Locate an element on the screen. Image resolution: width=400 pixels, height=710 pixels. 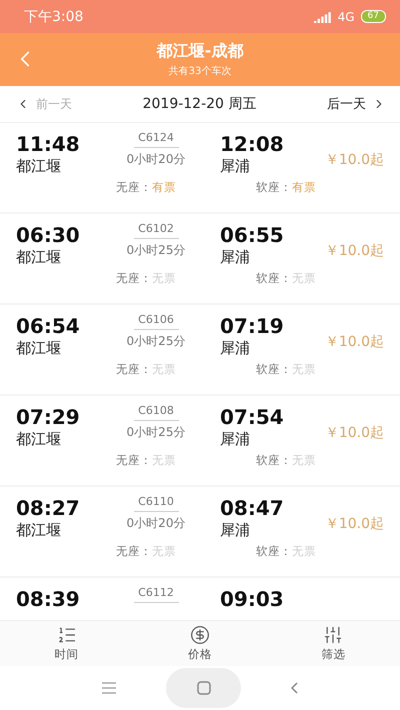
train-code: C6112 is located at coordinates (156, 592).